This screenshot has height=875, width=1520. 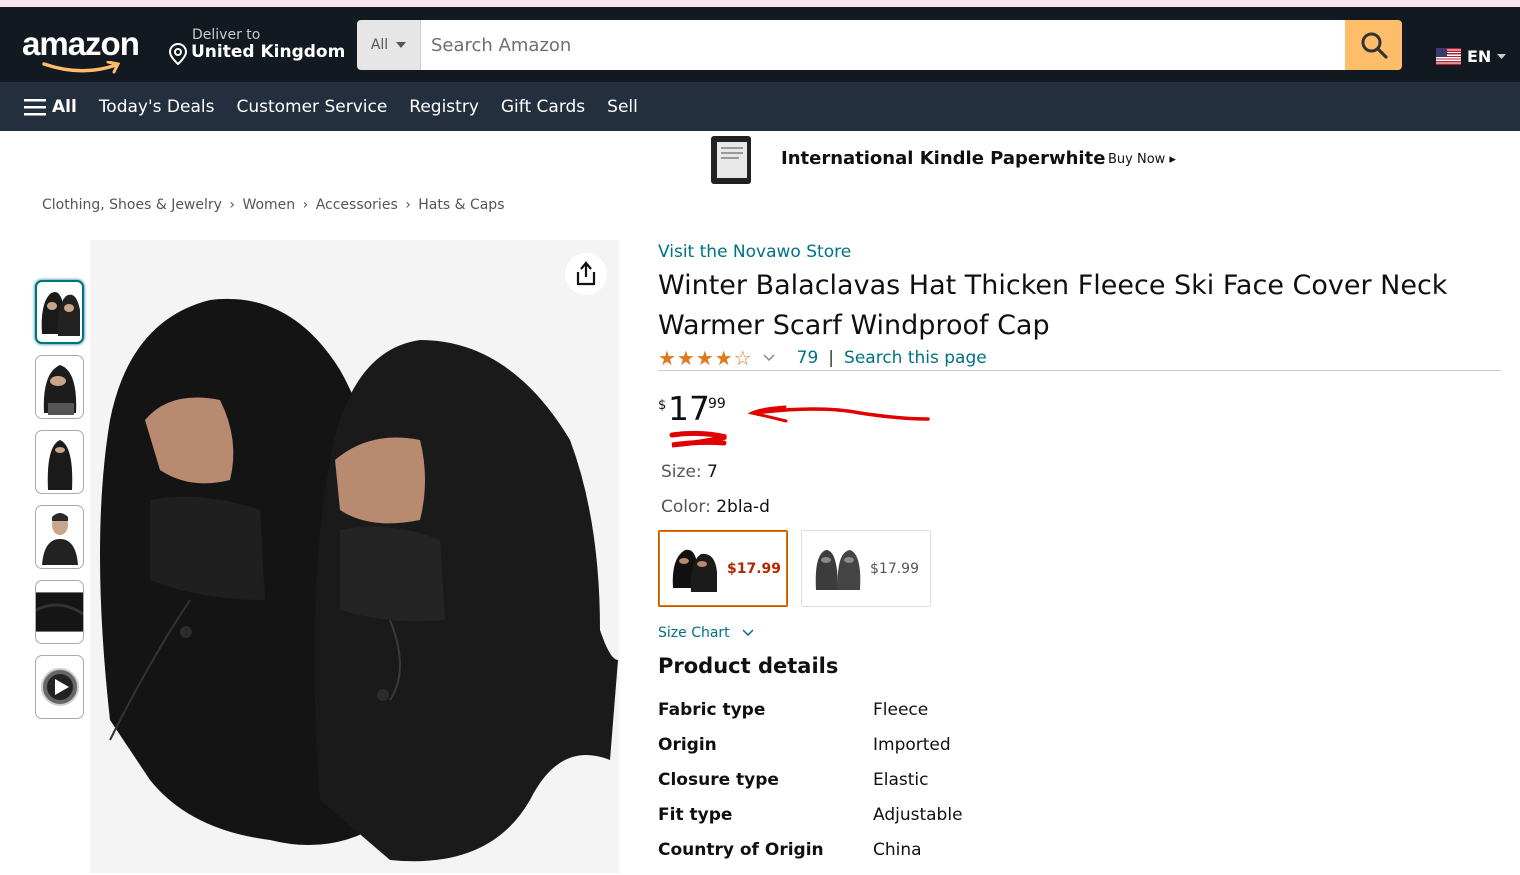 I want to click on color-swatch-black: $17.99, so click(x=723, y=568).